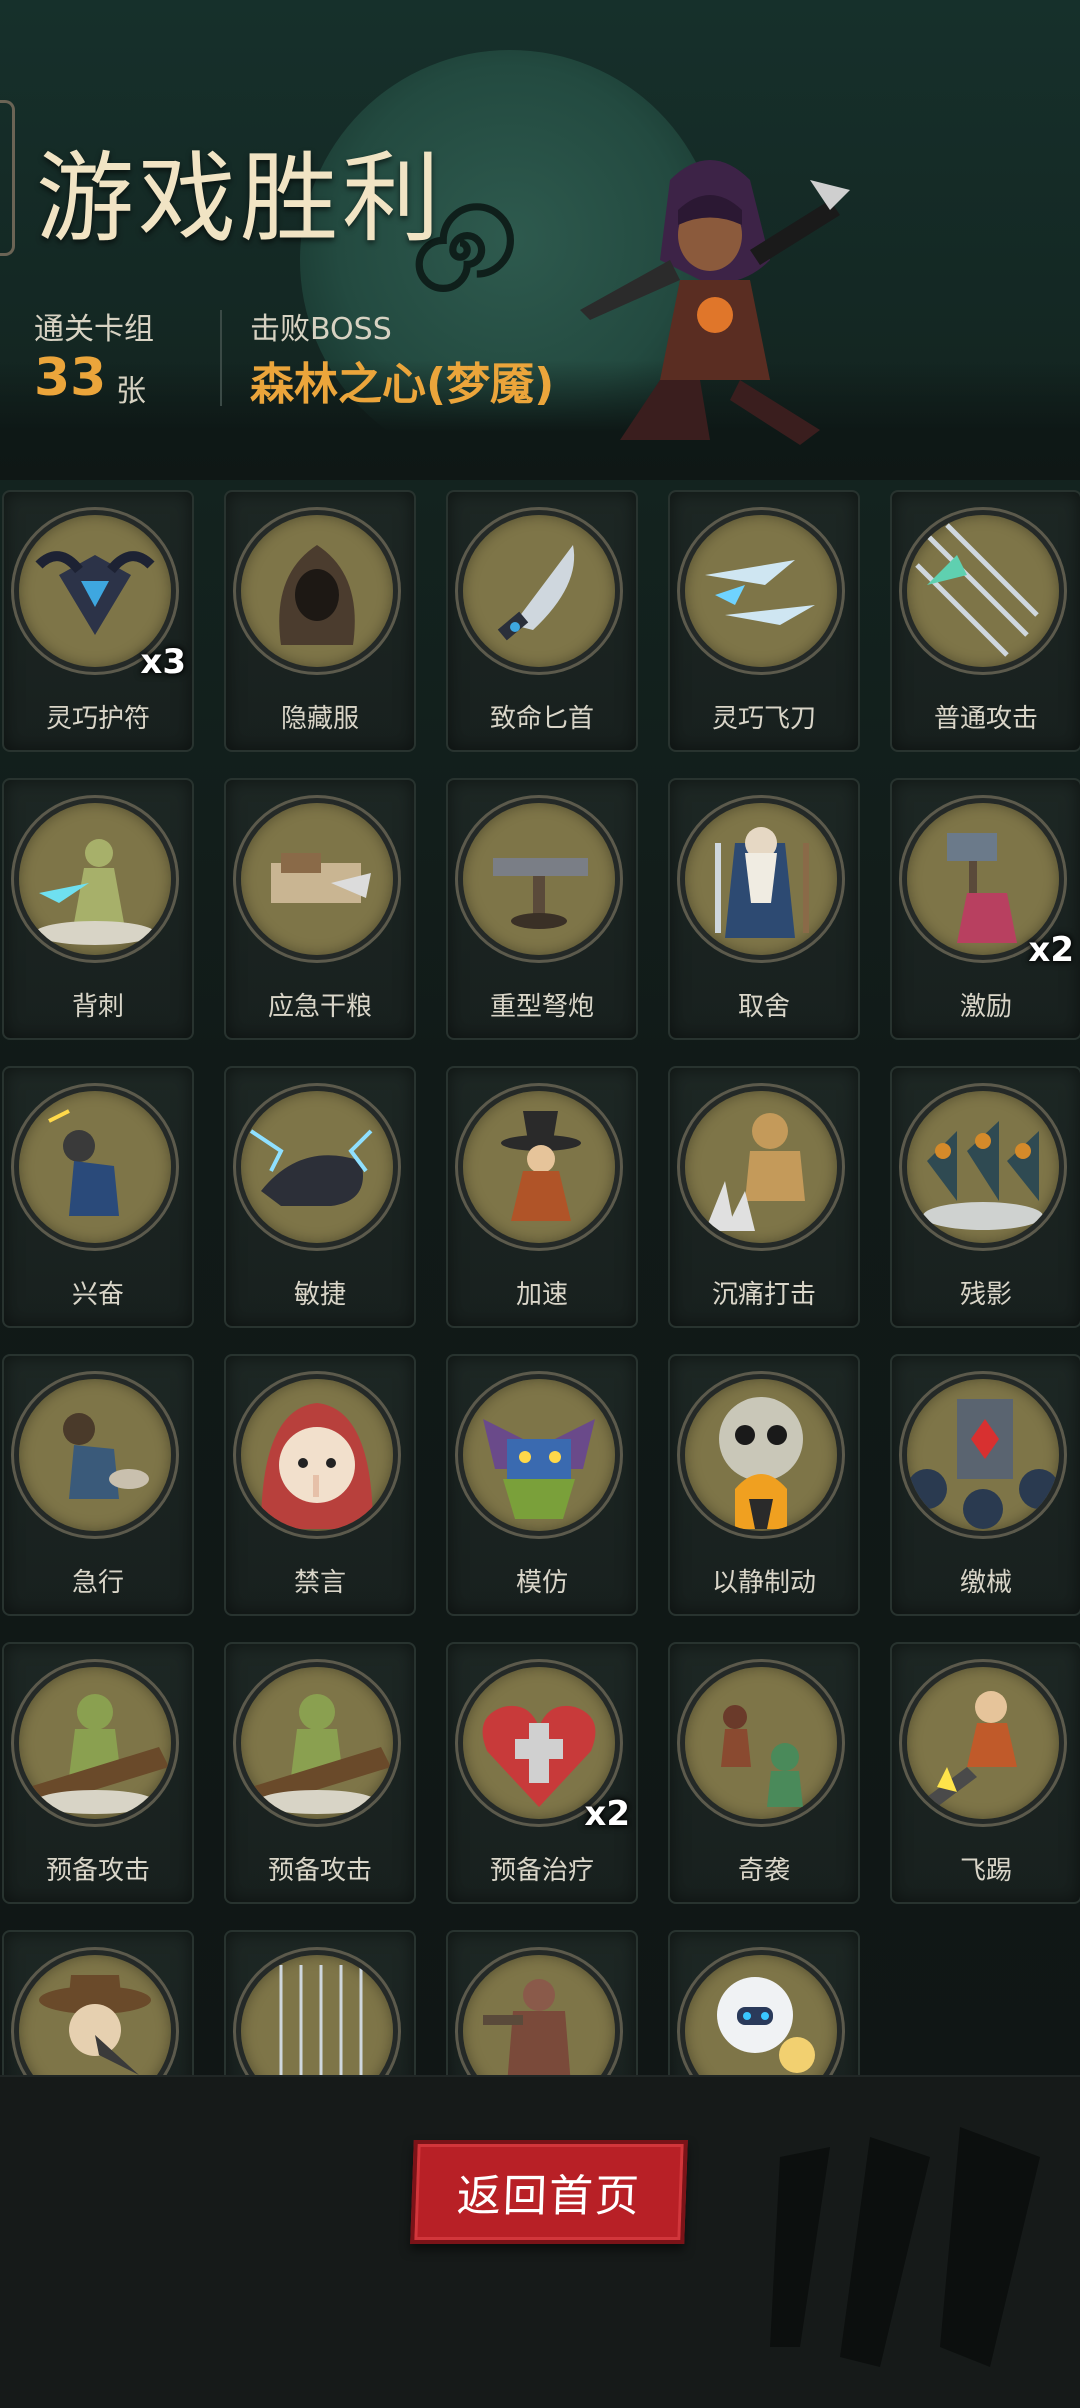  Describe the element at coordinates (761, 591) in the screenshot. I see `throwing-knife-icon` at that location.